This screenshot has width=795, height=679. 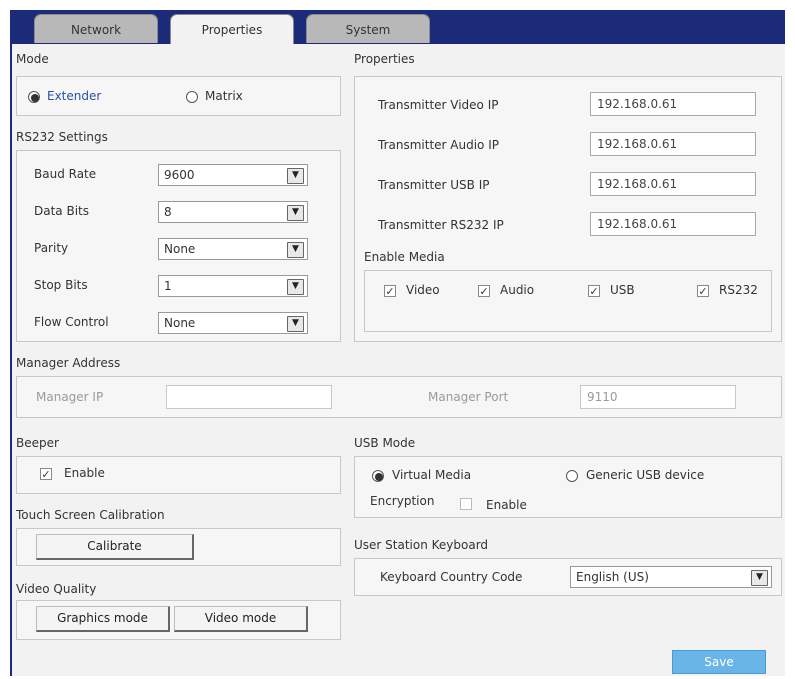 What do you see at coordinates (658, 397) in the screenshot?
I see `manager-port-input: 9110` at bounding box center [658, 397].